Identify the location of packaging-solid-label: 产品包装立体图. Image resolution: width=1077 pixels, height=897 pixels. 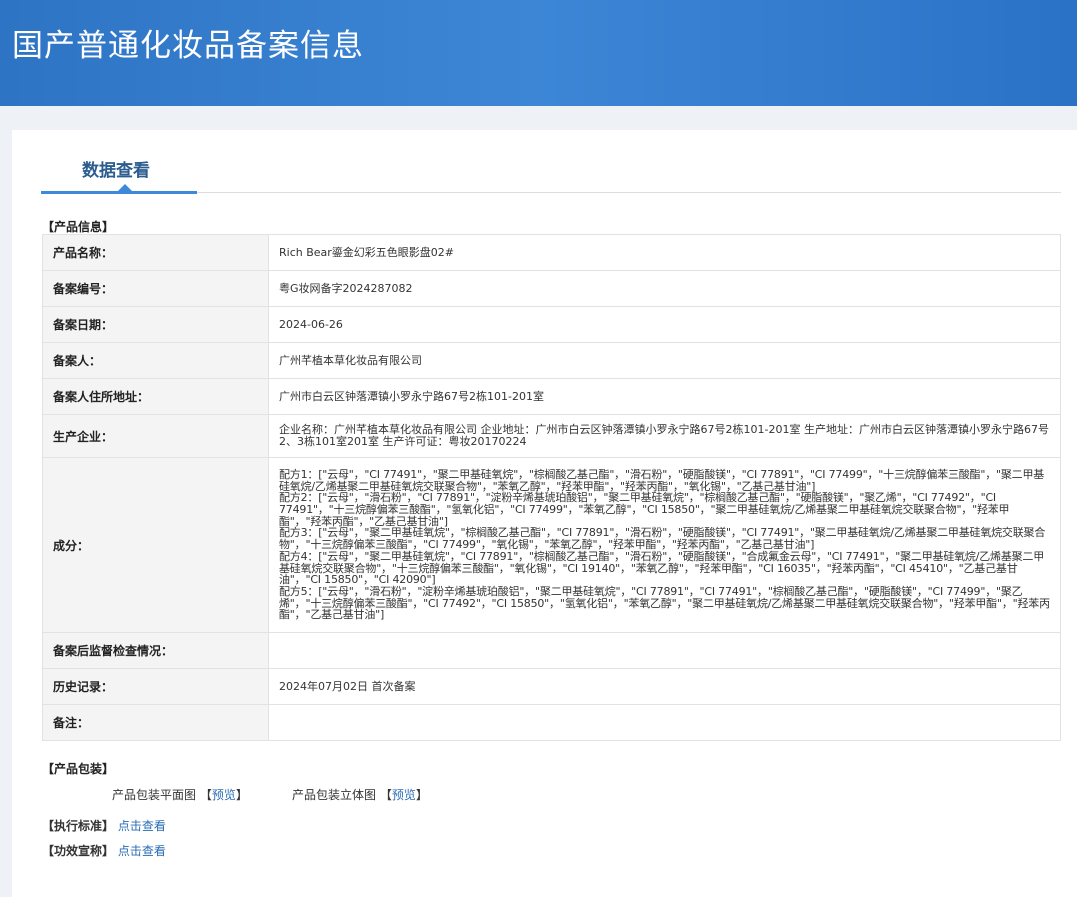
(334, 795).